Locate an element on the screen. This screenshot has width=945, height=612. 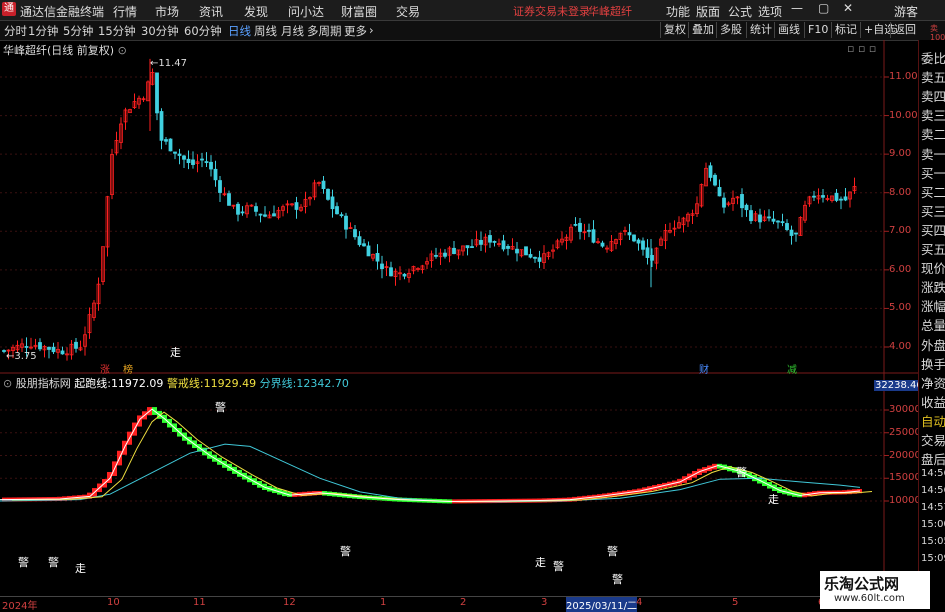
quote-panel-item: 委比 is located at coordinates (933, 57).